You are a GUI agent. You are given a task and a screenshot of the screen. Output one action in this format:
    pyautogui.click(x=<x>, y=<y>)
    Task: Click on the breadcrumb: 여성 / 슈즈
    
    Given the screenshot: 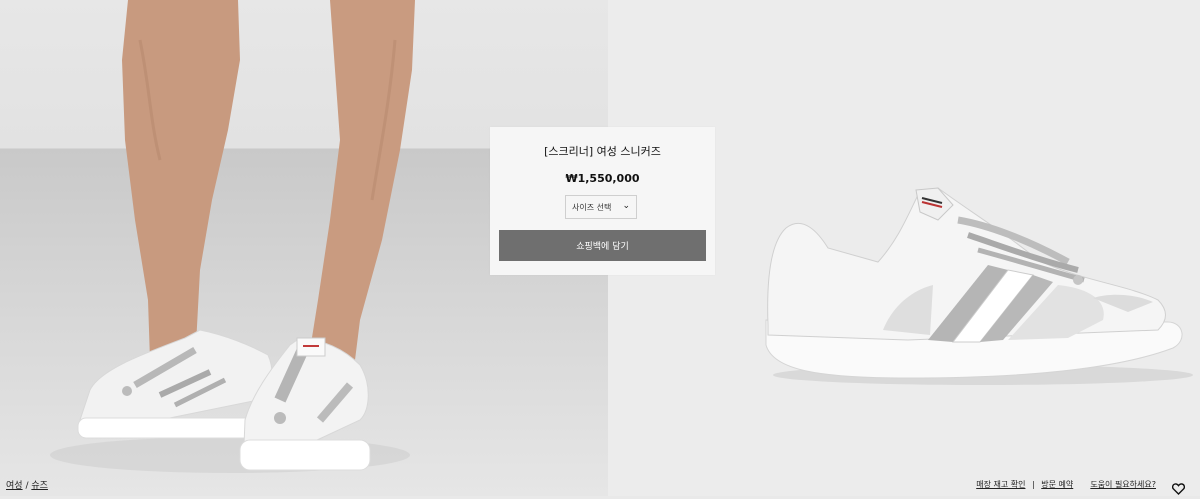 What is the action you would take?
    pyautogui.click(x=27, y=484)
    